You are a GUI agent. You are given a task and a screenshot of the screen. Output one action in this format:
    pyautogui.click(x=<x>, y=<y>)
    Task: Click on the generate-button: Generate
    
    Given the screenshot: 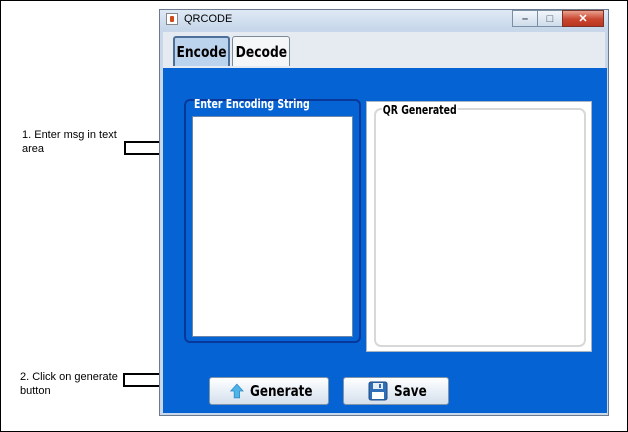 What is the action you would take?
    pyautogui.click(x=269, y=391)
    